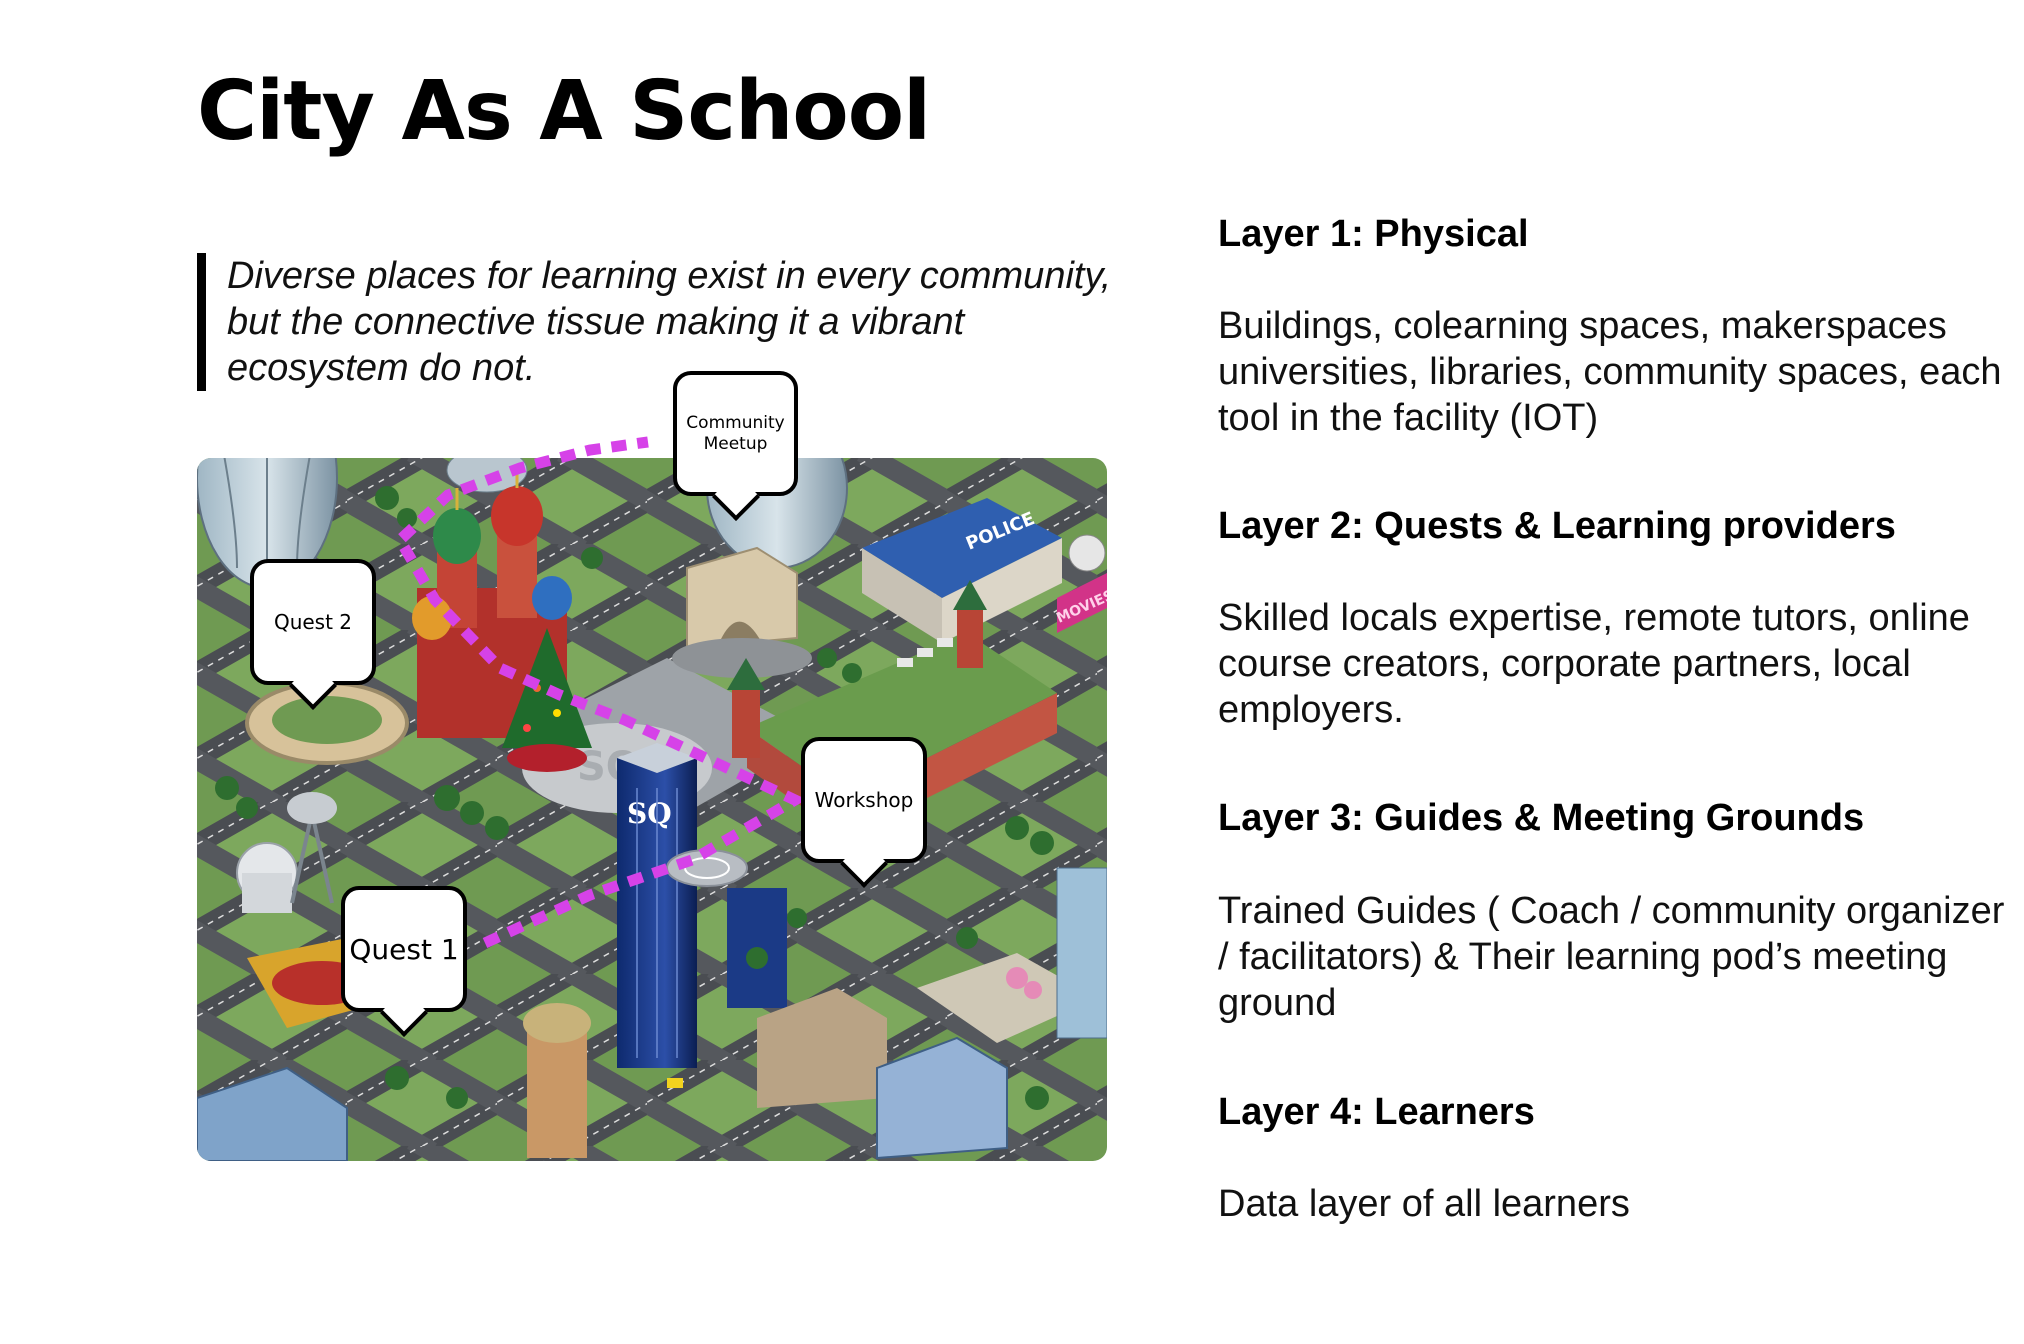 The image size is (2024, 1344). Describe the element at coordinates (1424, 1204) in the screenshot. I see `layer-4-description: Data layer of all learners` at that location.